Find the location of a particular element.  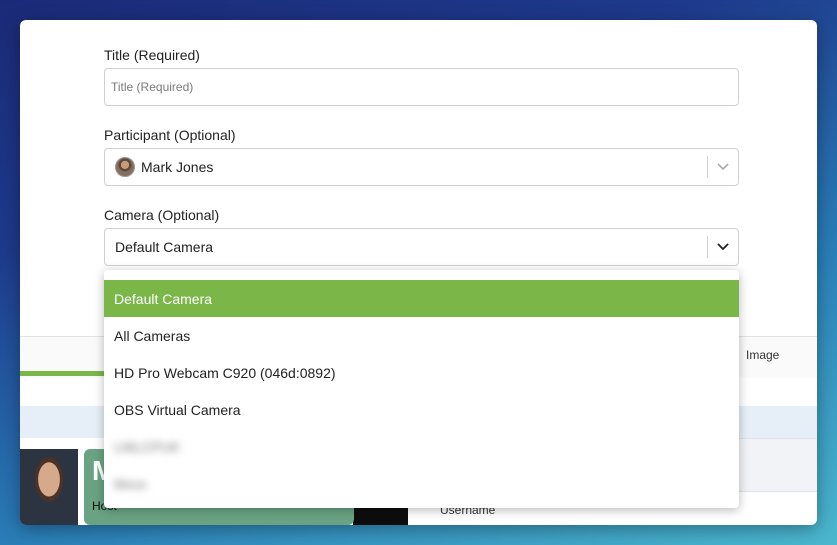

tab-image: Image is located at coordinates (762, 355).